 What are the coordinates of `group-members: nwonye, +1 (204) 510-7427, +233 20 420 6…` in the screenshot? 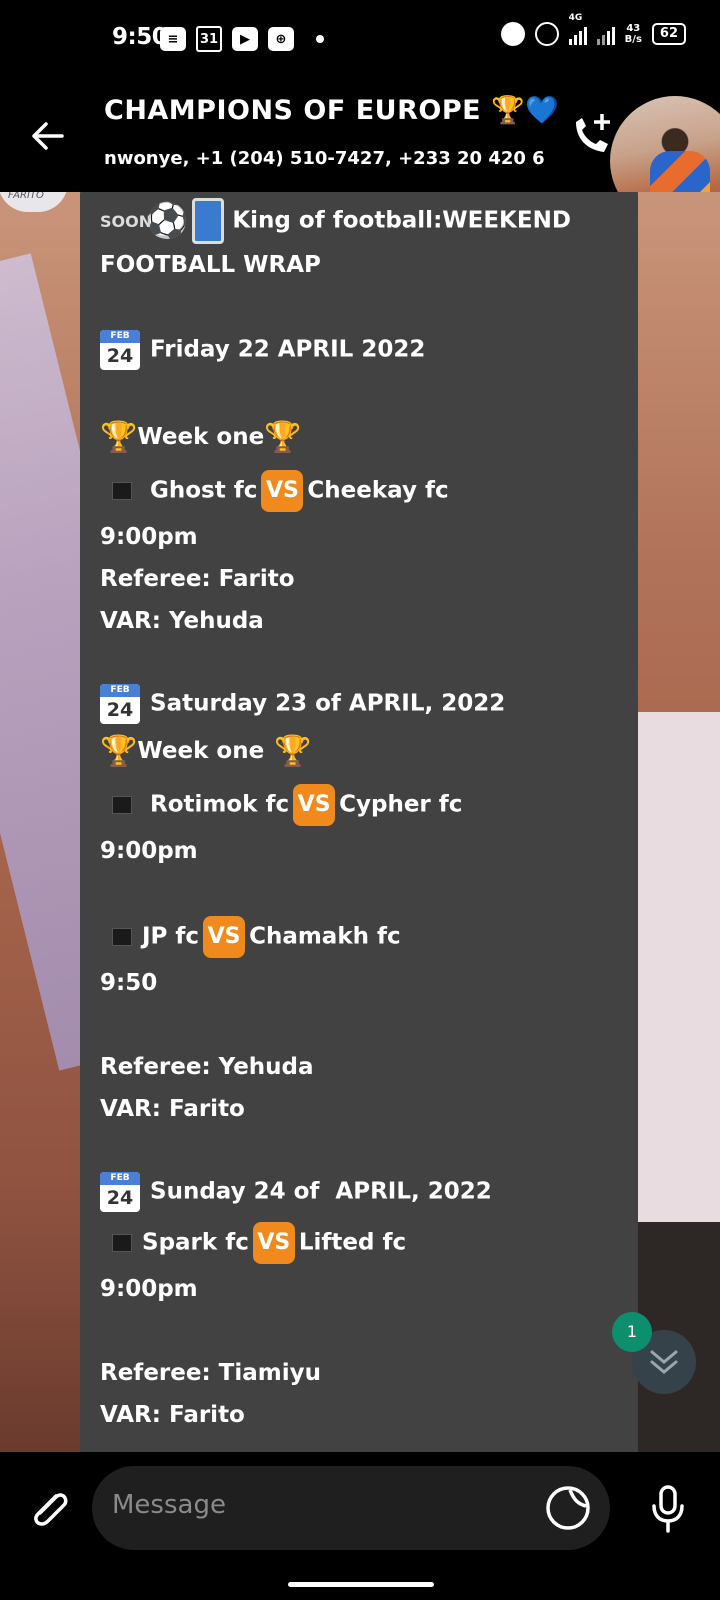 It's located at (324, 158).